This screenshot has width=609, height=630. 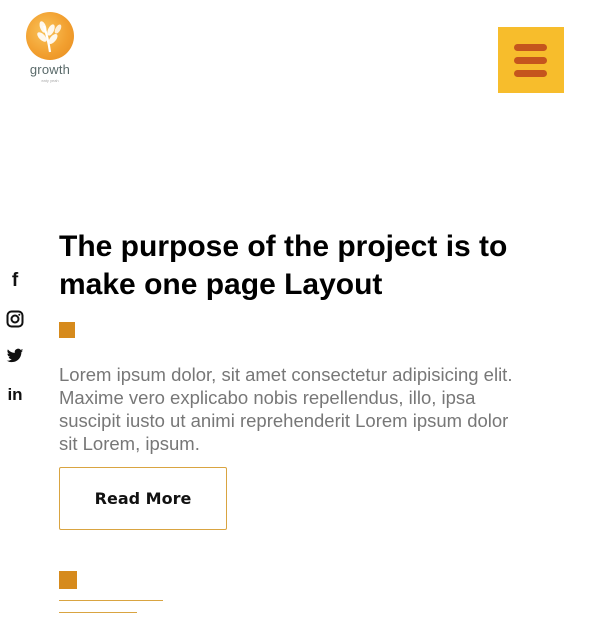 I want to click on instagram-icon, so click(x=15, y=319).